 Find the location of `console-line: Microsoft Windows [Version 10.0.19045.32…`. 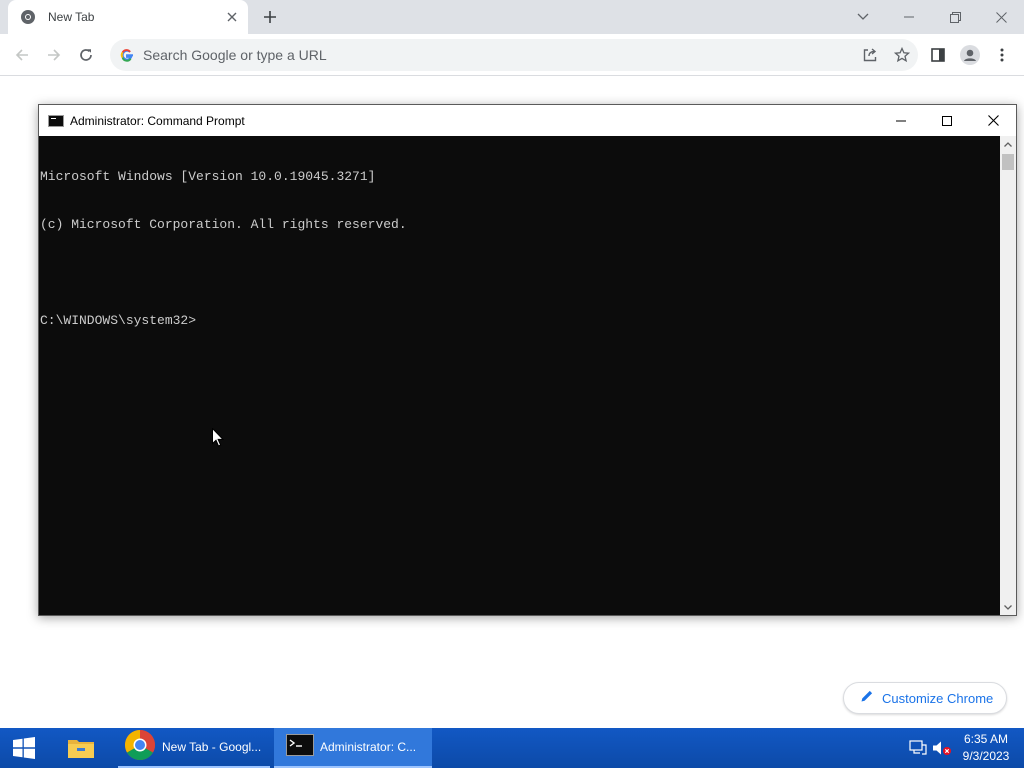

console-line: Microsoft Windows [Version 10.0.19045.32… is located at coordinates (208, 176).